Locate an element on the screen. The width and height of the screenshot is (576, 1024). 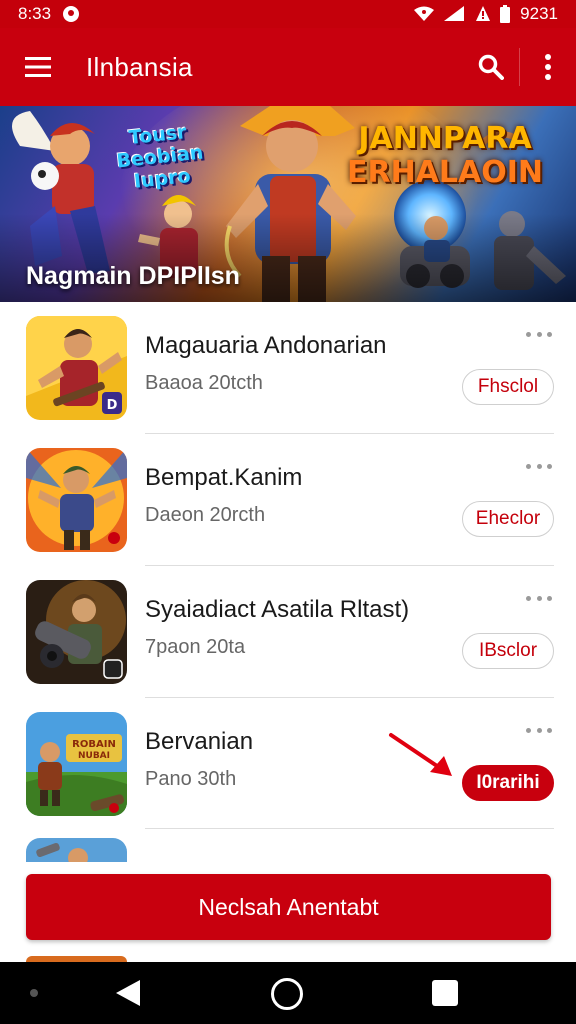
item-title: Bempat.Kanim is located at coordinates (224, 477).